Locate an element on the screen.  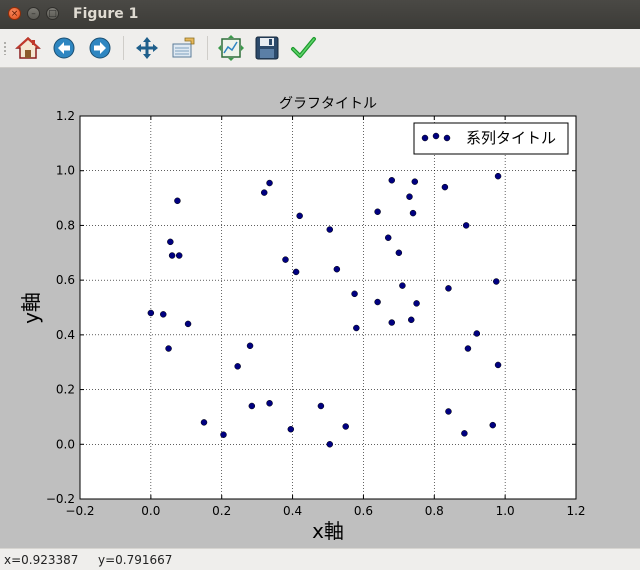
y-tick-label: 1.0 is located at coordinates (65, 171).